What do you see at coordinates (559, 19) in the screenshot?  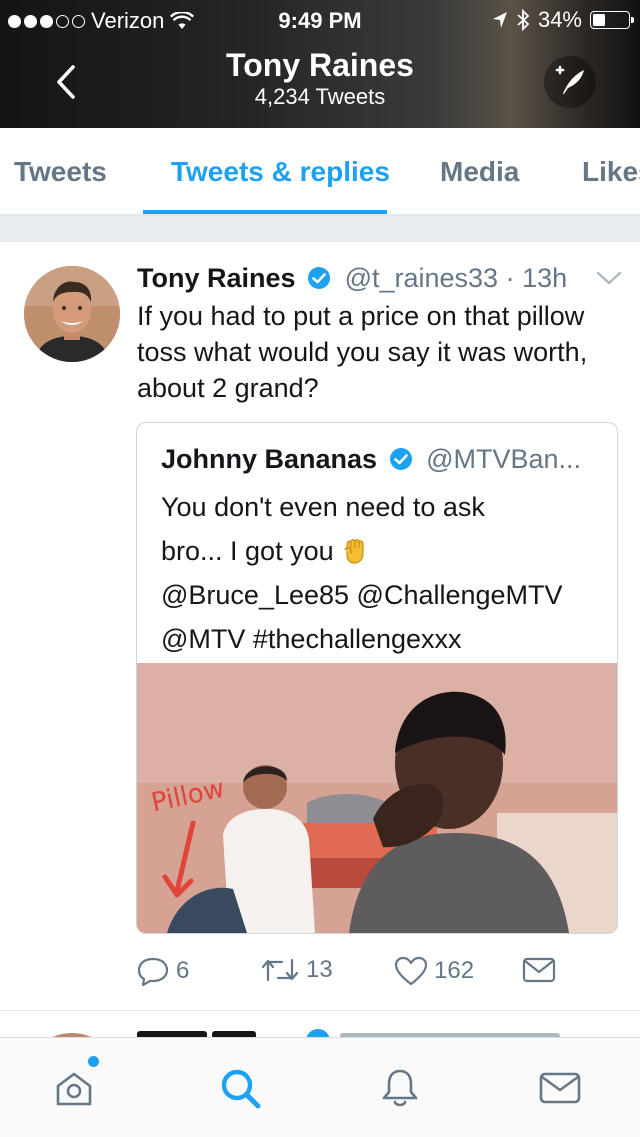 I see `battery-percent: 34%` at bounding box center [559, 19].